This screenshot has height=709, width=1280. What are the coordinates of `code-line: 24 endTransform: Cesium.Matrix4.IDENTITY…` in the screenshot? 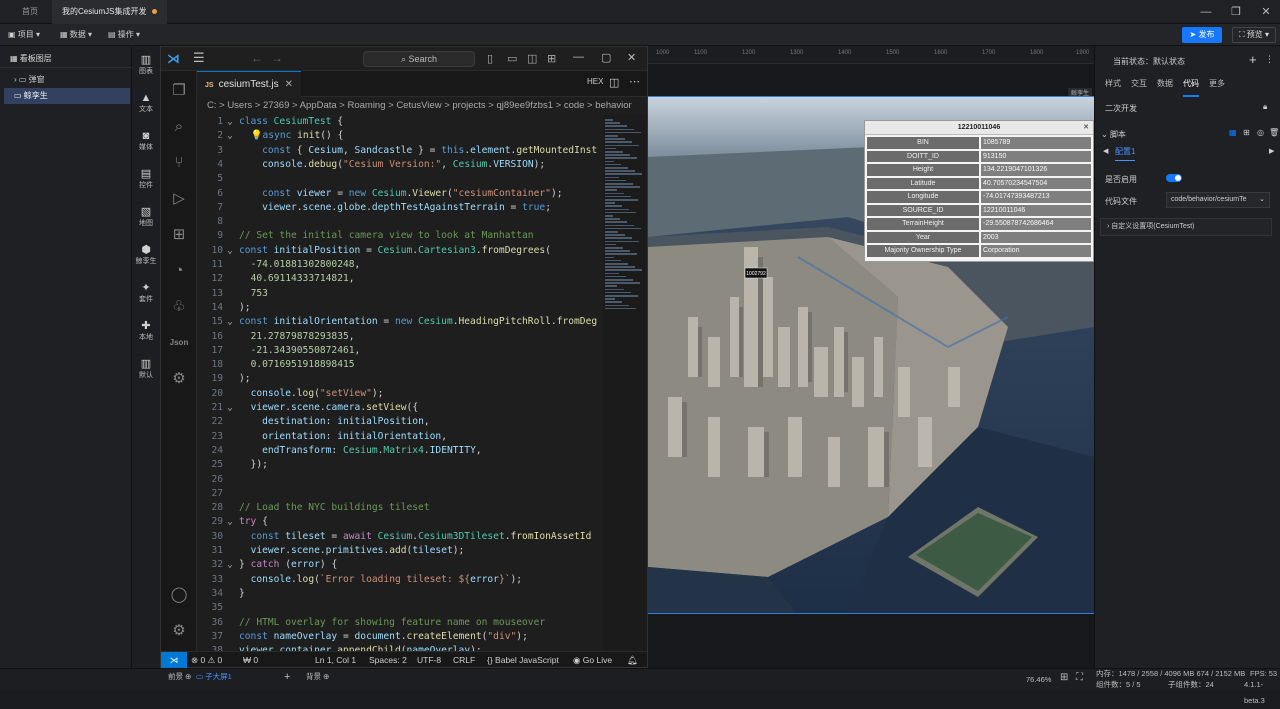 It's located at (400, 451).